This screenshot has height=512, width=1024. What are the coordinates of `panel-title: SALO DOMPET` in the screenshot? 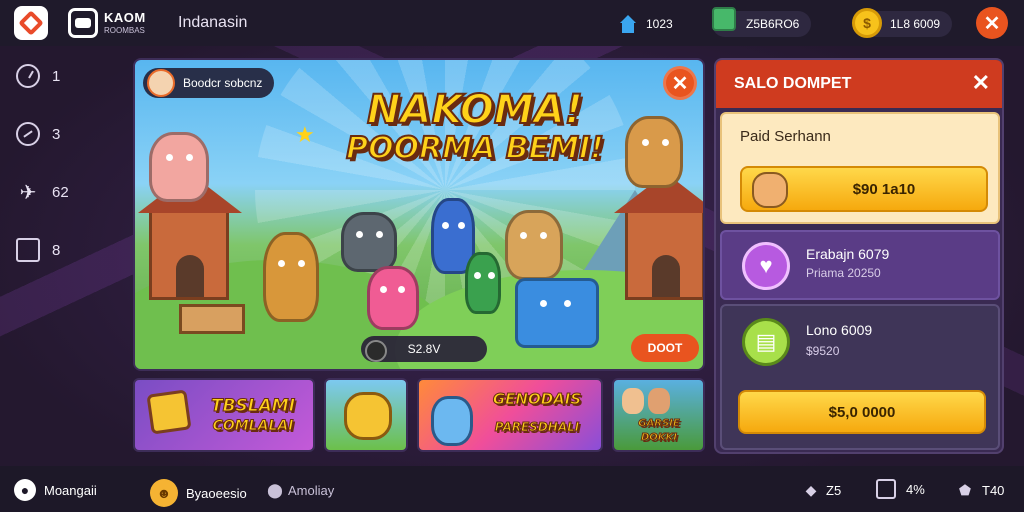 It's located at (793, 83).